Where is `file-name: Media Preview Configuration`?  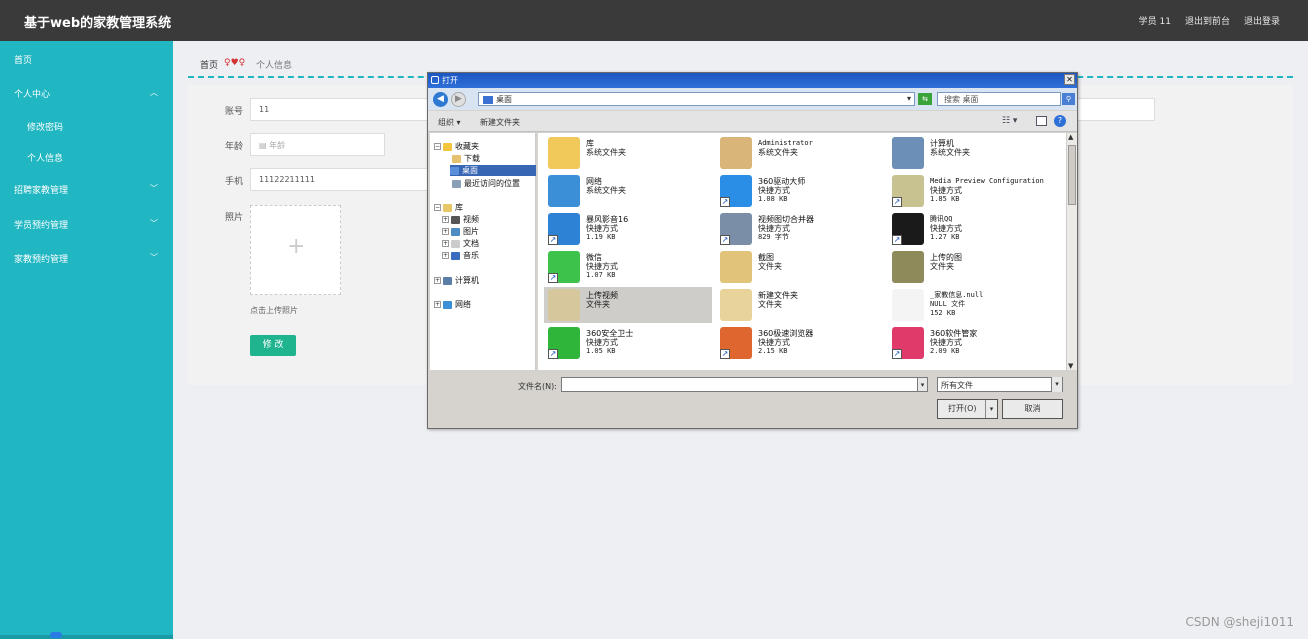 file-name: Media Preview Configuration is located at coordinates (987, 181).